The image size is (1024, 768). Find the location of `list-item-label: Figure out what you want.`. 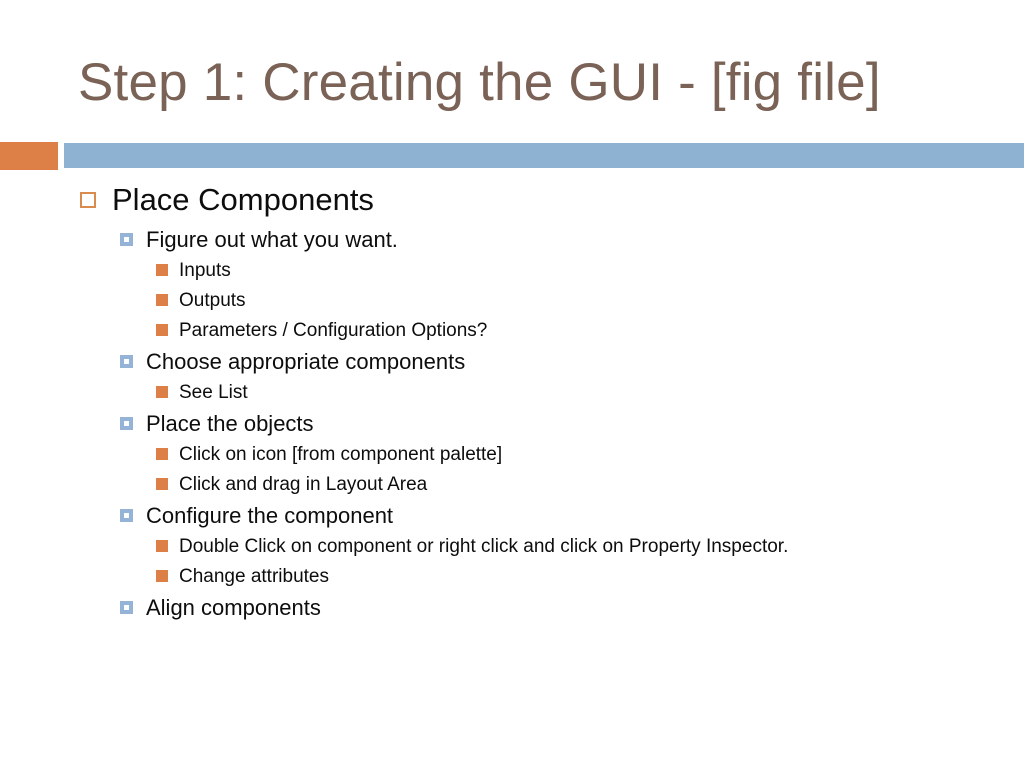

list-item-label: Figure out what you want. is located at coordinates (272, 239).